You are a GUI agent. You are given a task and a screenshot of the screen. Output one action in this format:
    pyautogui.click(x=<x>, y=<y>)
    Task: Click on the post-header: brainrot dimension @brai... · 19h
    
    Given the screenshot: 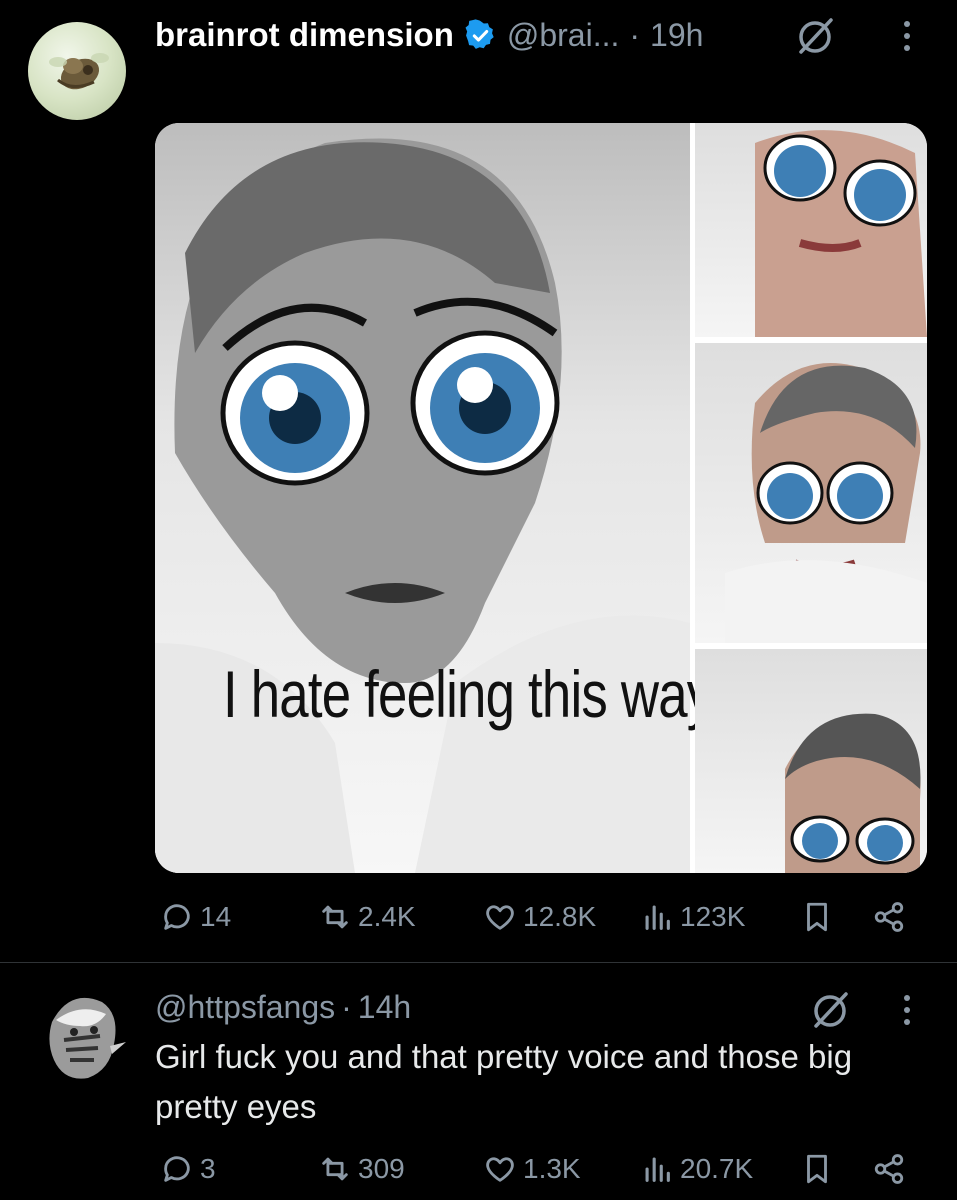 What is the action you would take?
    pyautogui.click(x=429, y=35)
    